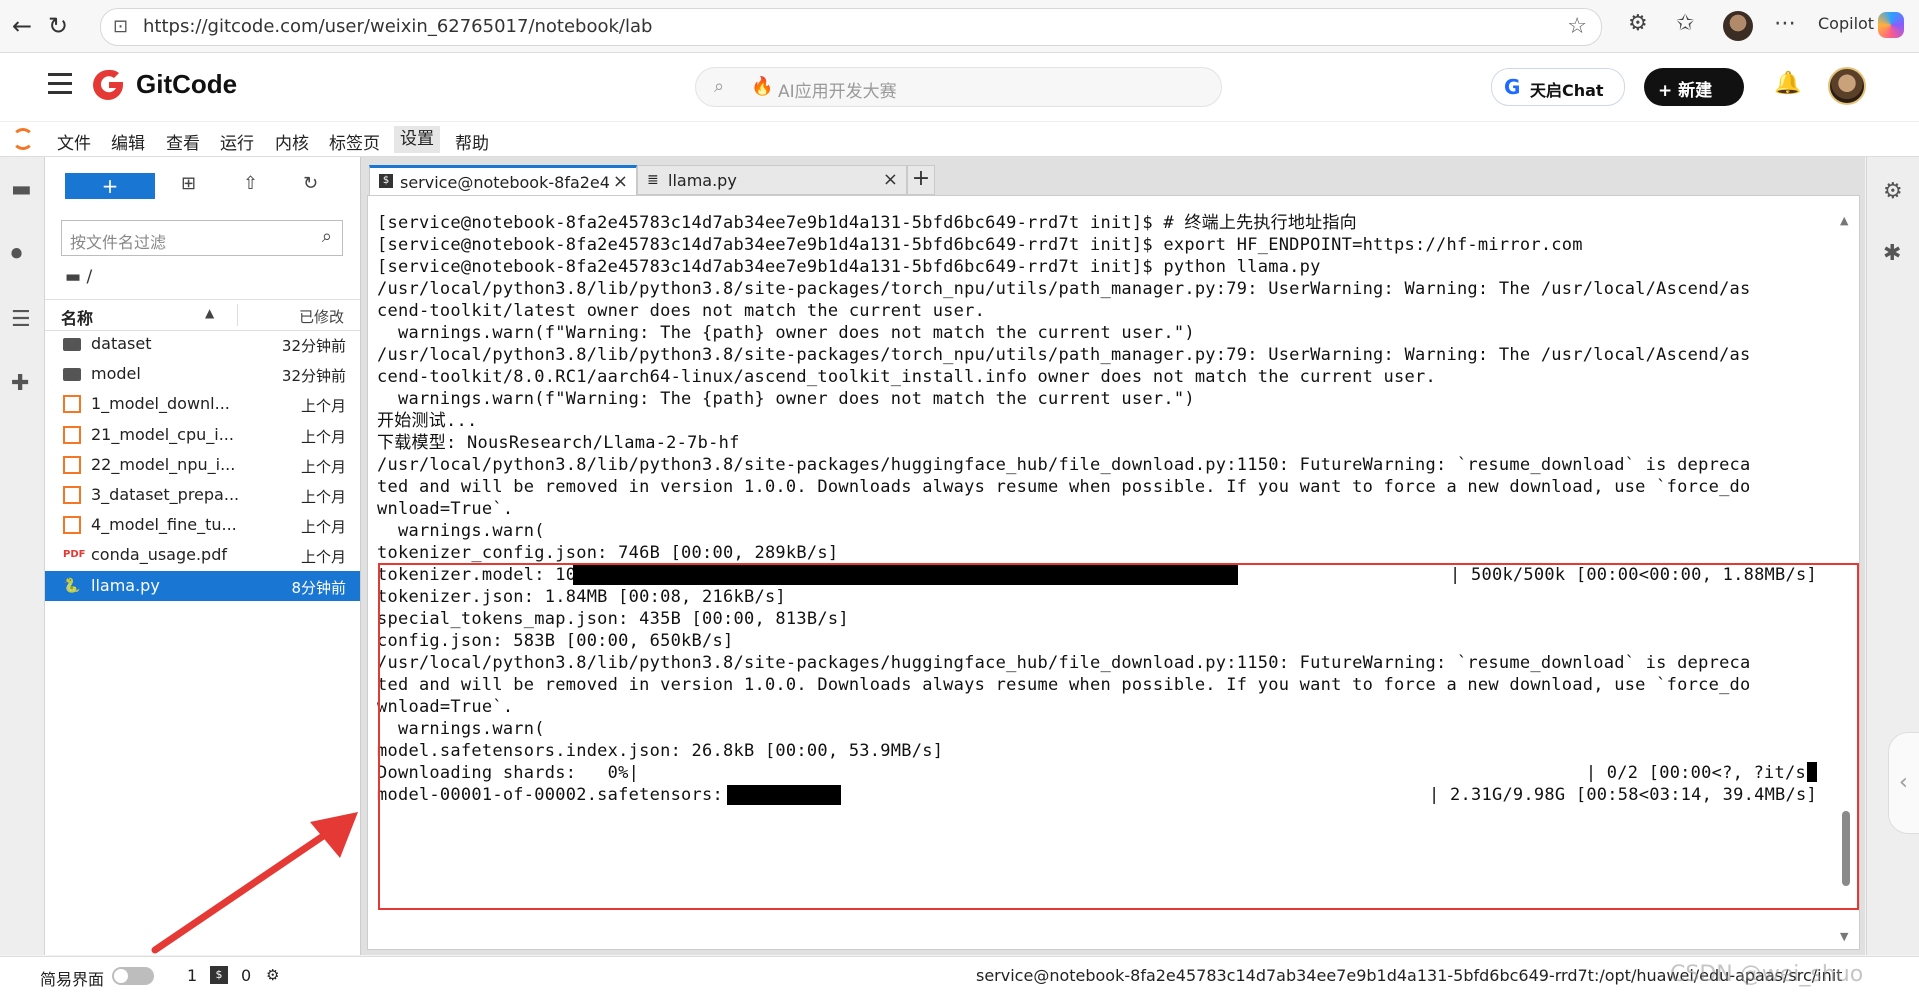 The width and height of the screenshot is (1919, 994). I want to click on search-icon: ⌕, so click(326, 236).